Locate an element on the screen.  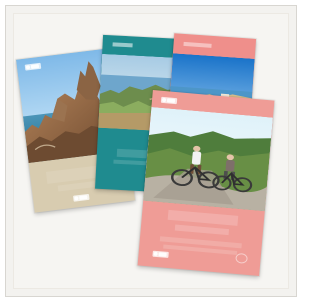
cycling-photo is located at coordinates (208, 159).